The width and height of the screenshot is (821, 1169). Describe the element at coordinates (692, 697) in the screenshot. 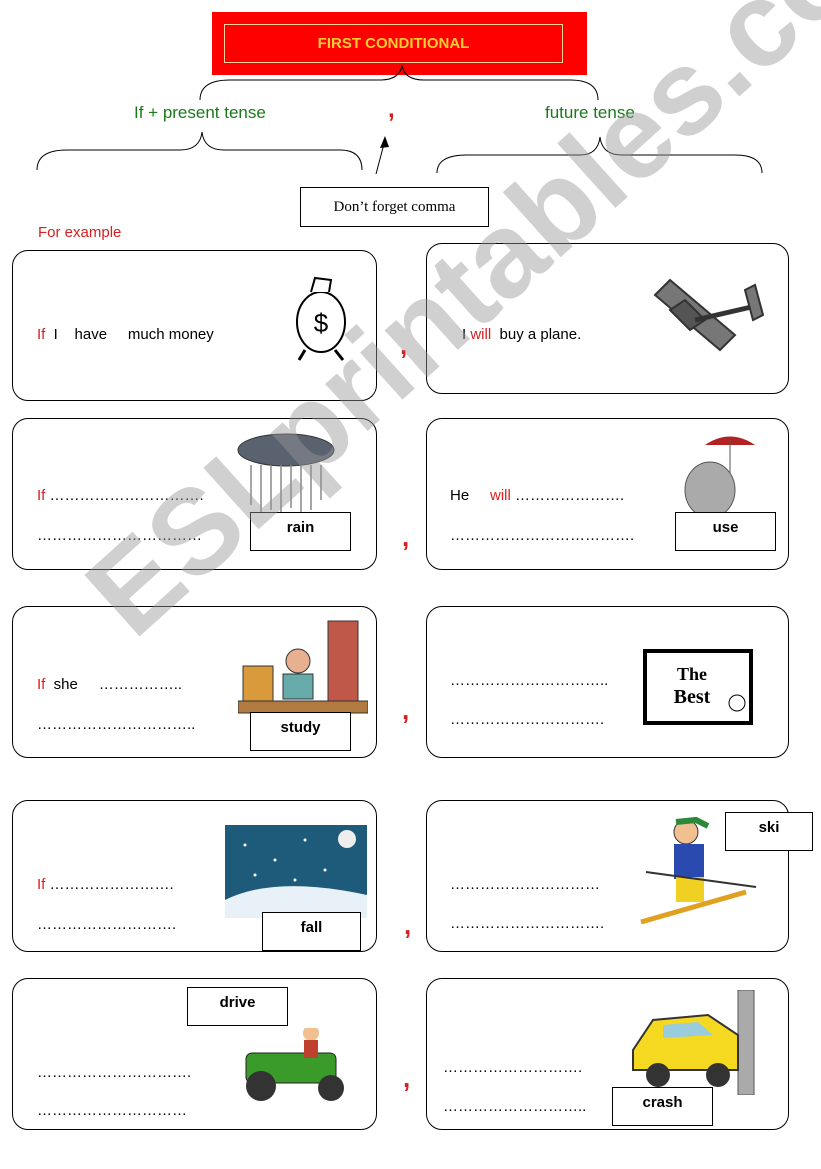

I see `svg-text: Best` at that location.